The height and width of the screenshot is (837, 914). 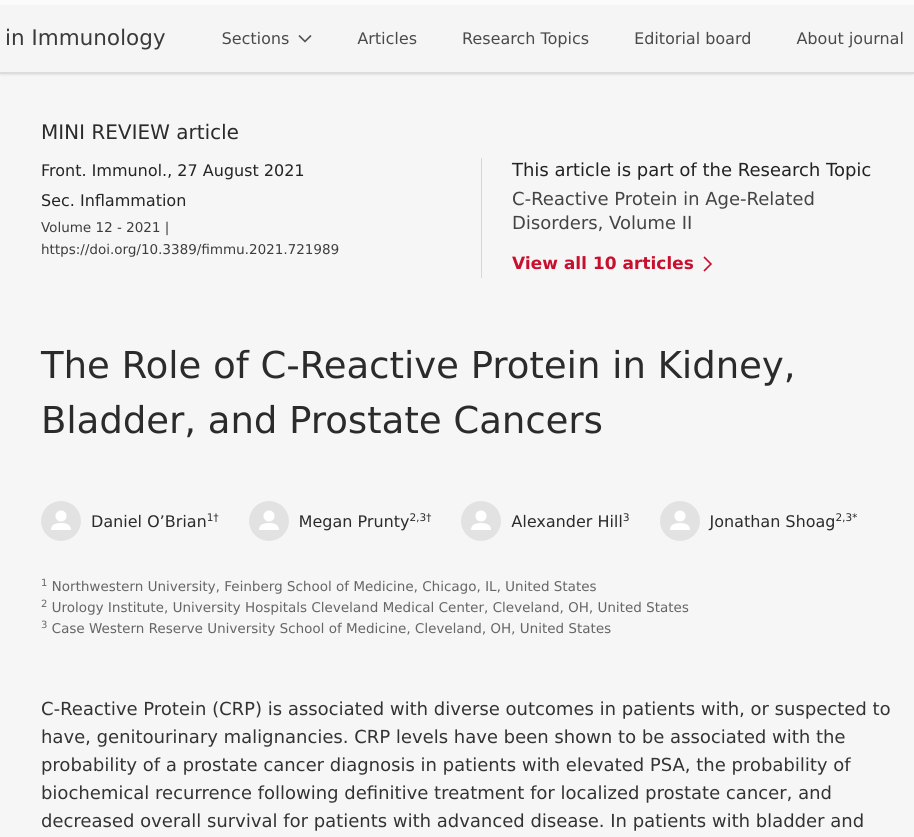 I want to click on nav-link: About journal, so click(x=850, y=38).